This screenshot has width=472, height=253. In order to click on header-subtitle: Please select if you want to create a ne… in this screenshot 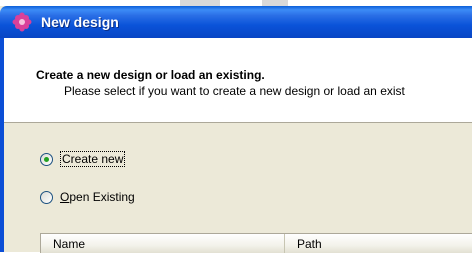, I will do `click(234, 91)`.